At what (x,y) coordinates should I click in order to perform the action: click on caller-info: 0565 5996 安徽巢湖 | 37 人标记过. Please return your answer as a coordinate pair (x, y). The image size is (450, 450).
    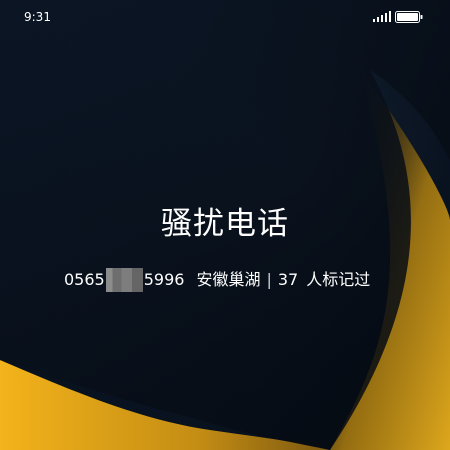
    Looking at the image, I should click on (217, 280).